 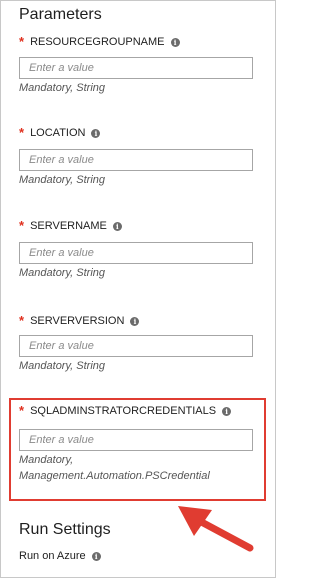 I want to click on run-on-azure-label: Run on Azure i, so click(x=60, y=556).